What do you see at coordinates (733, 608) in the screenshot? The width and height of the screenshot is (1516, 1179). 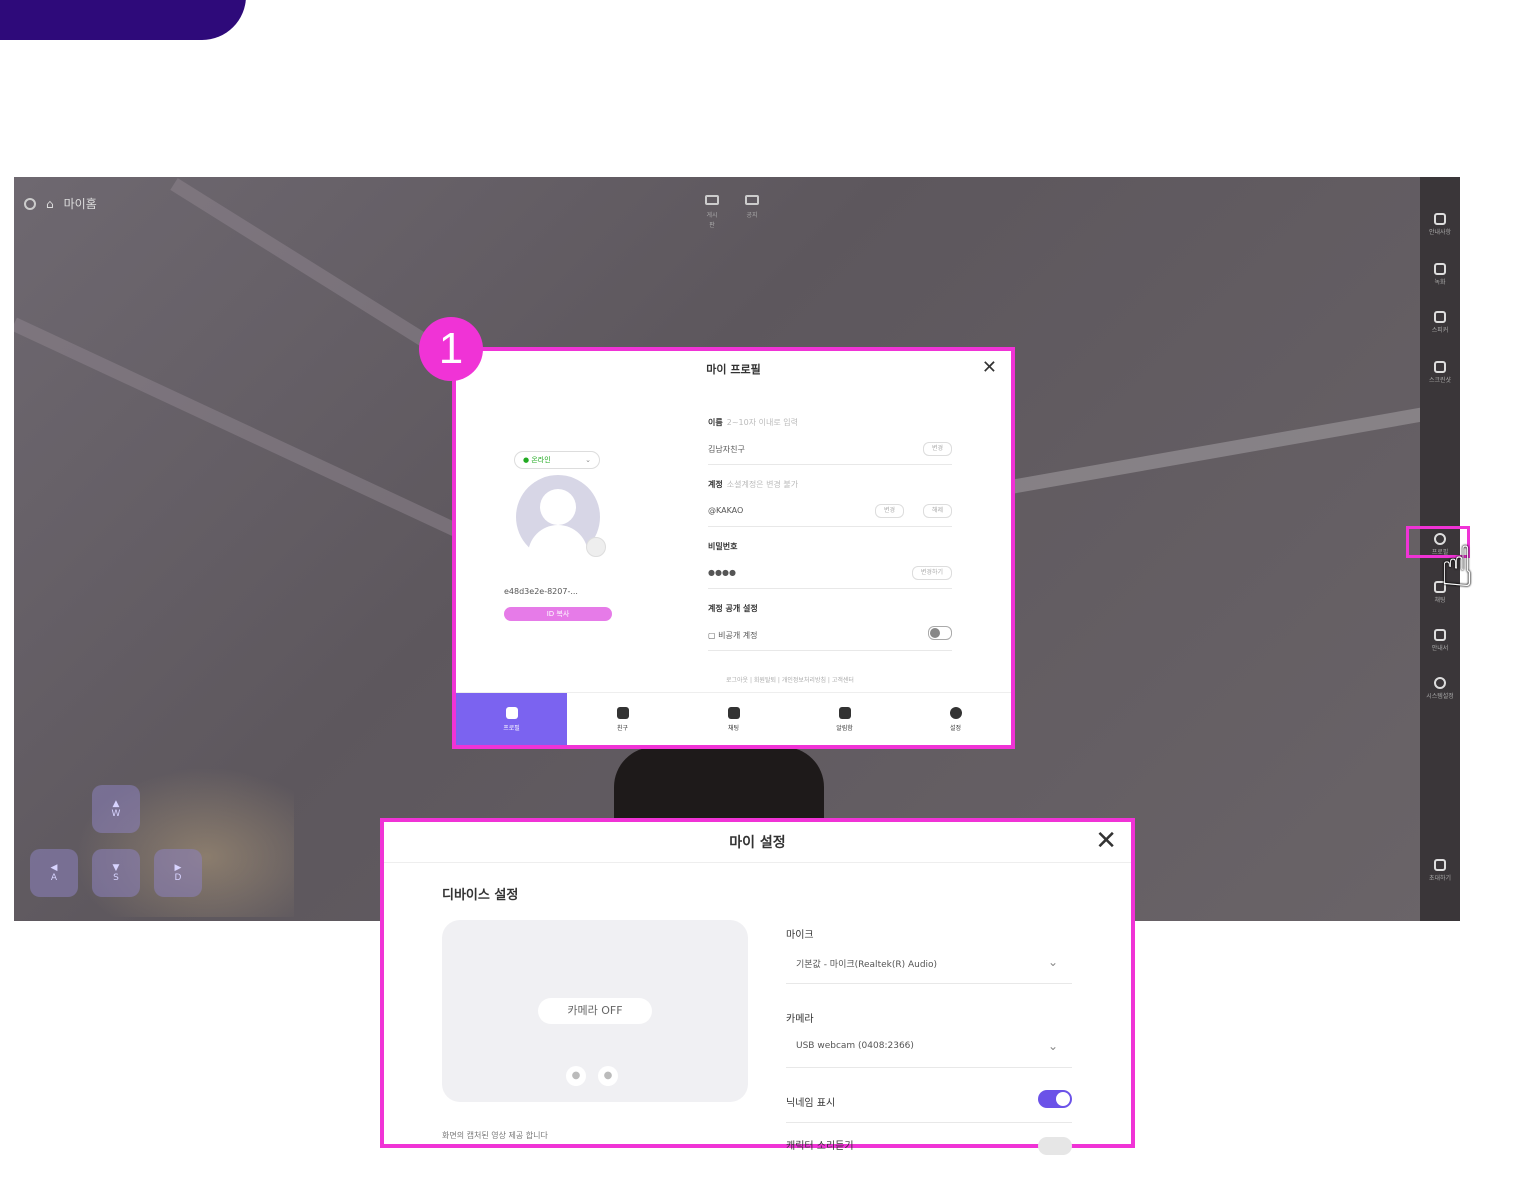 I see `privacy-label: 계정 공개 설정` at bounding box center [733, 608].